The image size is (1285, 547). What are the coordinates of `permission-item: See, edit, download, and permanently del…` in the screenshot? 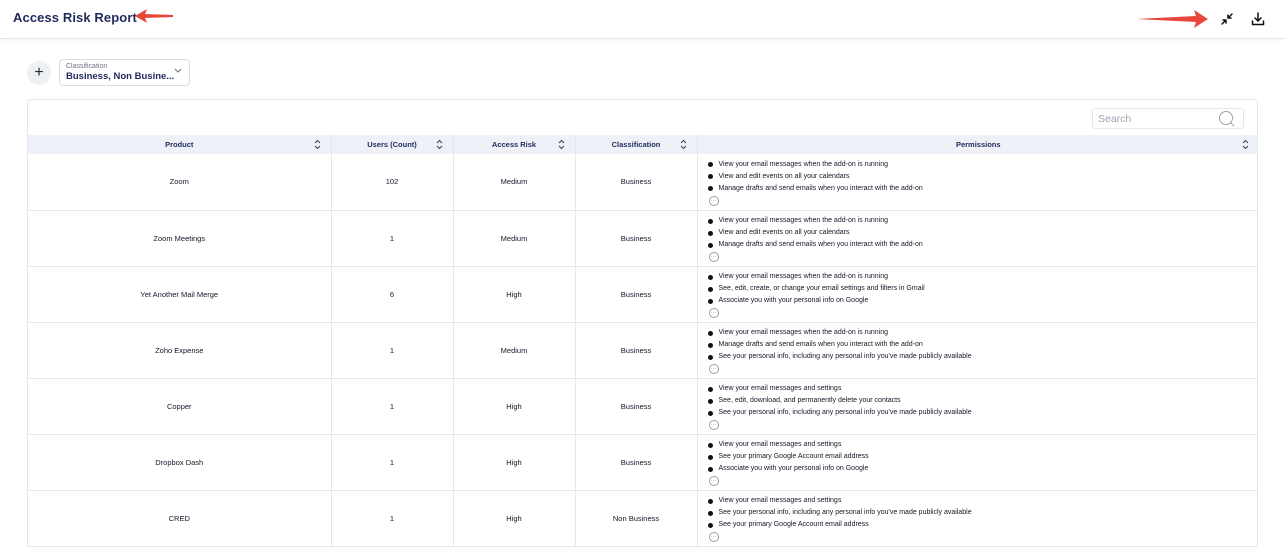 It's located at (982, 401).